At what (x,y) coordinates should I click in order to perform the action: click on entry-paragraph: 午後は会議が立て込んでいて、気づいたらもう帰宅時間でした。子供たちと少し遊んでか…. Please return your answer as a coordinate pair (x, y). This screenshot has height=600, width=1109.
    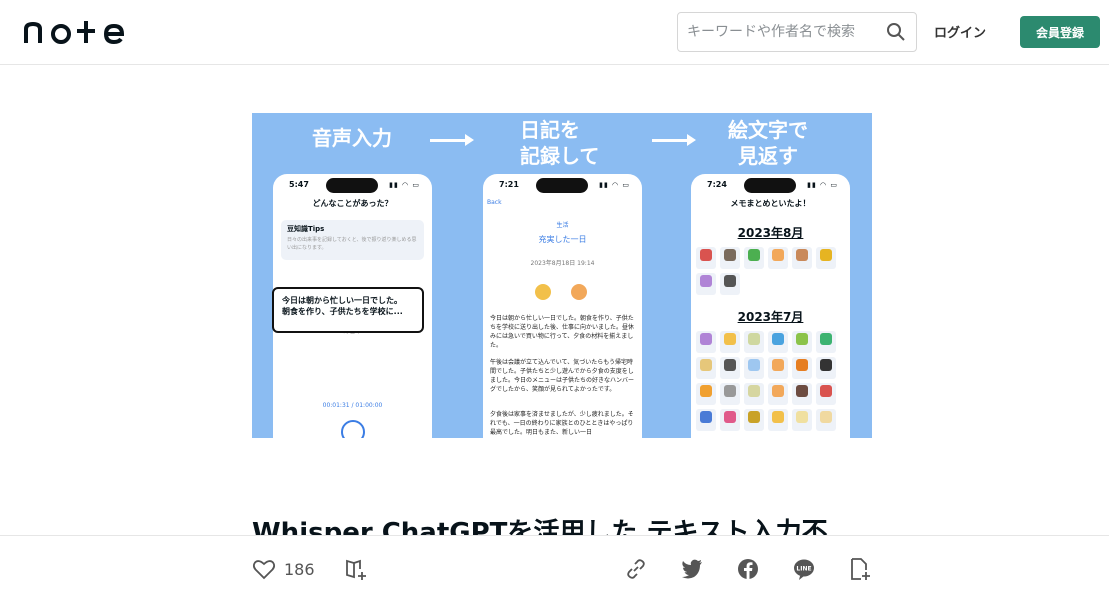
    Looking at the image, I should click on (562, 376).